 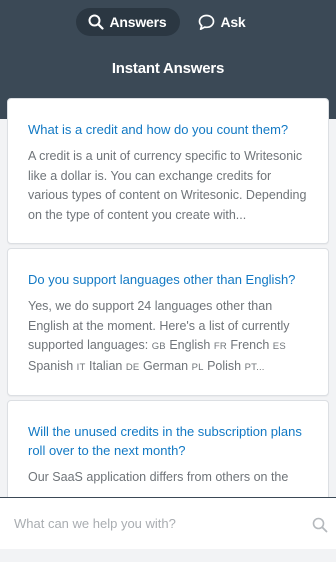 I want to click on language-name: English, so click(x=190, y=345).